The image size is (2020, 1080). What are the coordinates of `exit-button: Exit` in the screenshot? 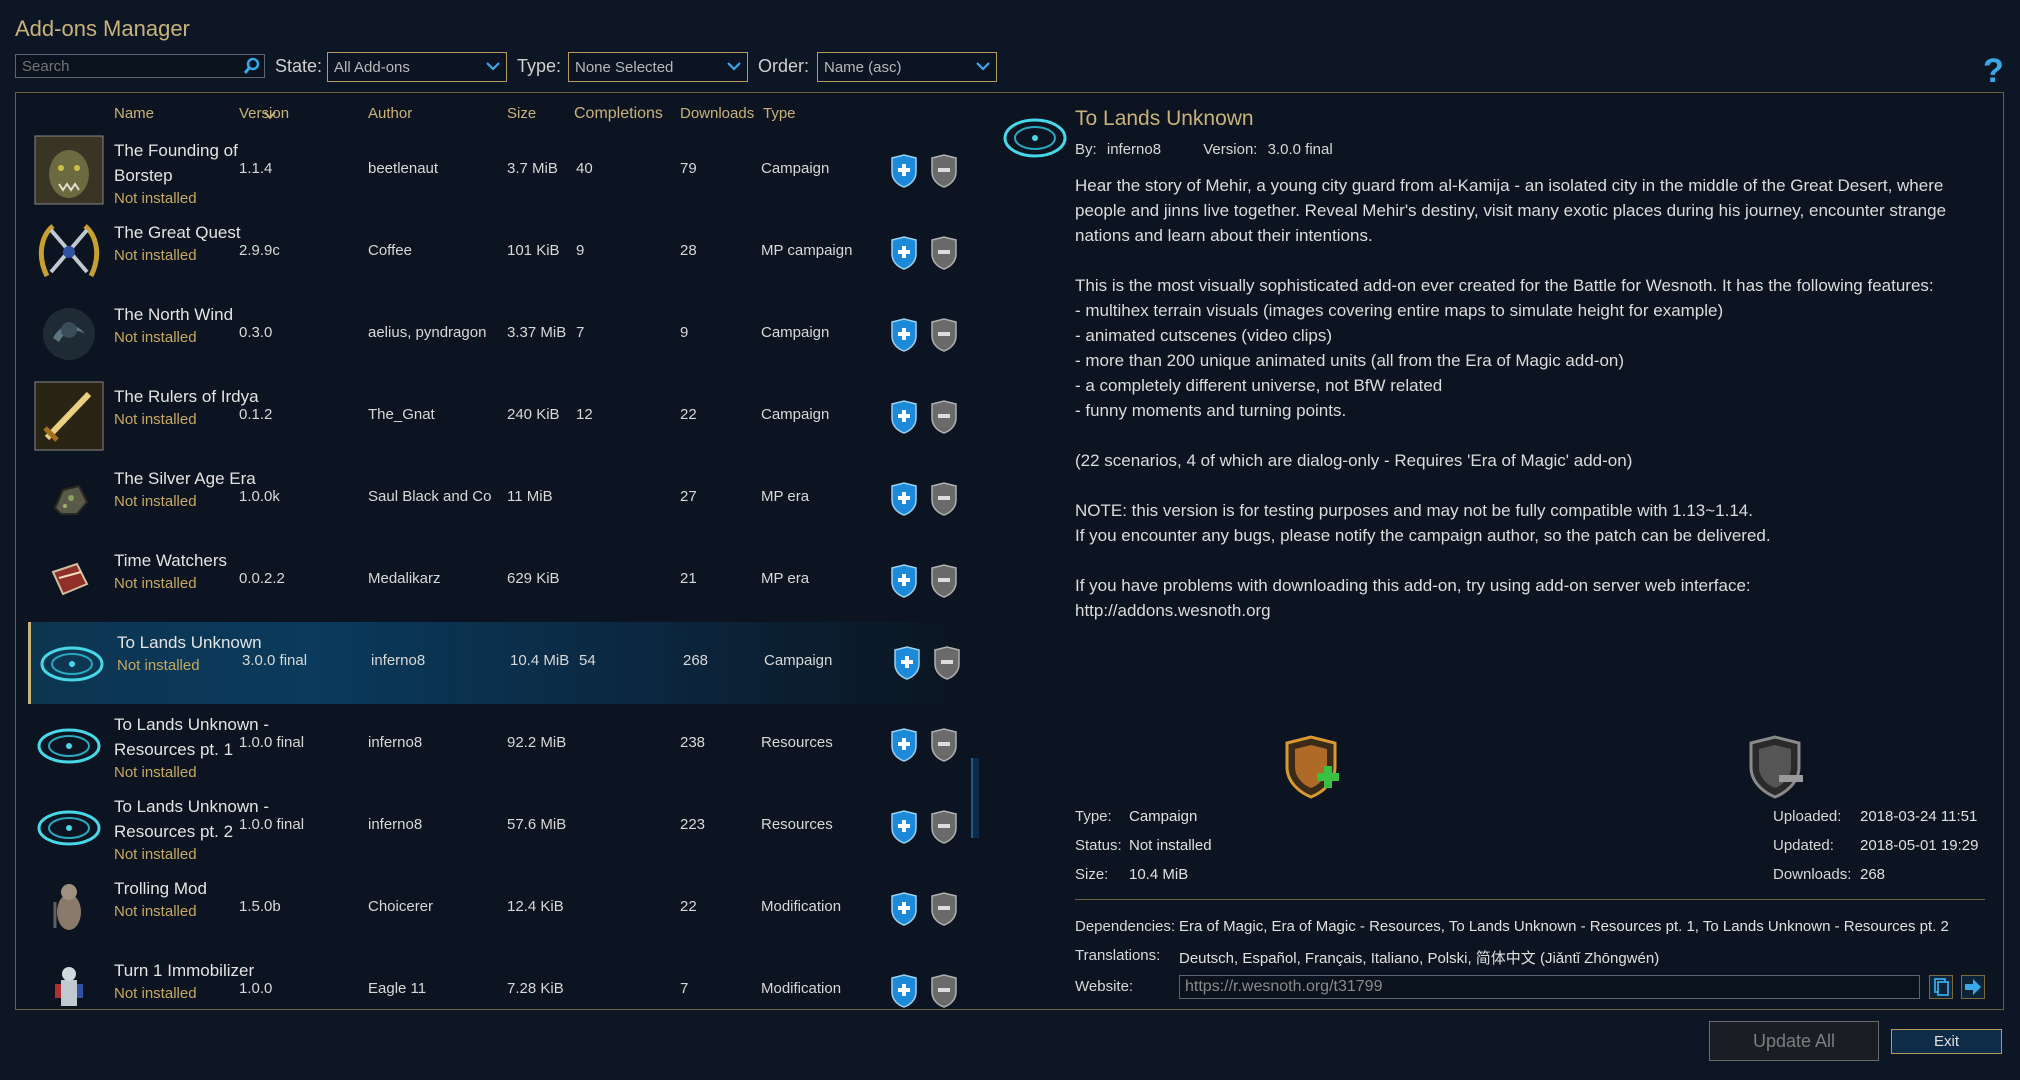 It's located at (1946, 1041).